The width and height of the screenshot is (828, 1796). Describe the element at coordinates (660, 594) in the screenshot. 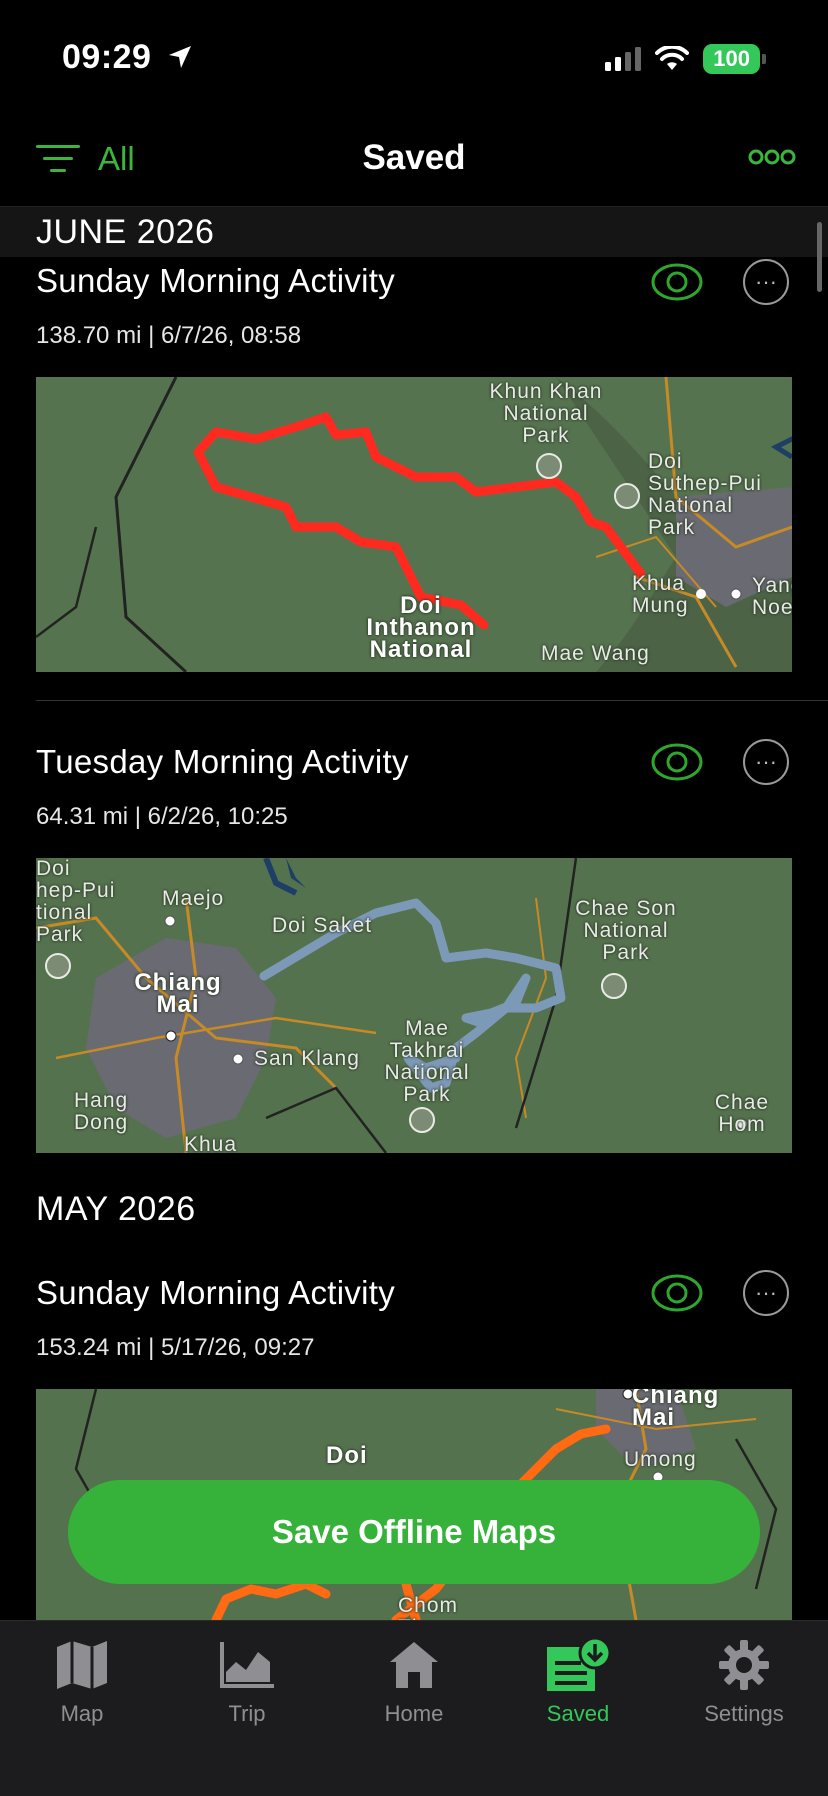

I see `map-label: Khua Mung` at that location.